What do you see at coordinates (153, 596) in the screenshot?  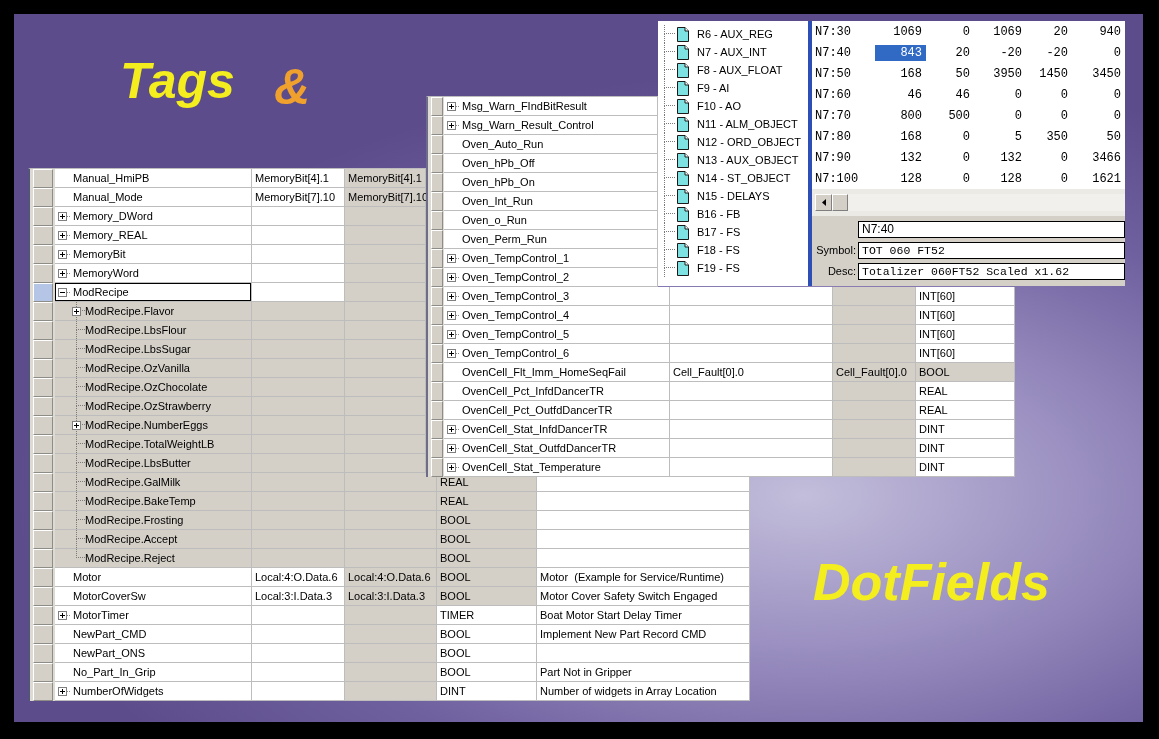 I see `tag-tree-item: MotorCoverSw` at bounding box center [153, 596].